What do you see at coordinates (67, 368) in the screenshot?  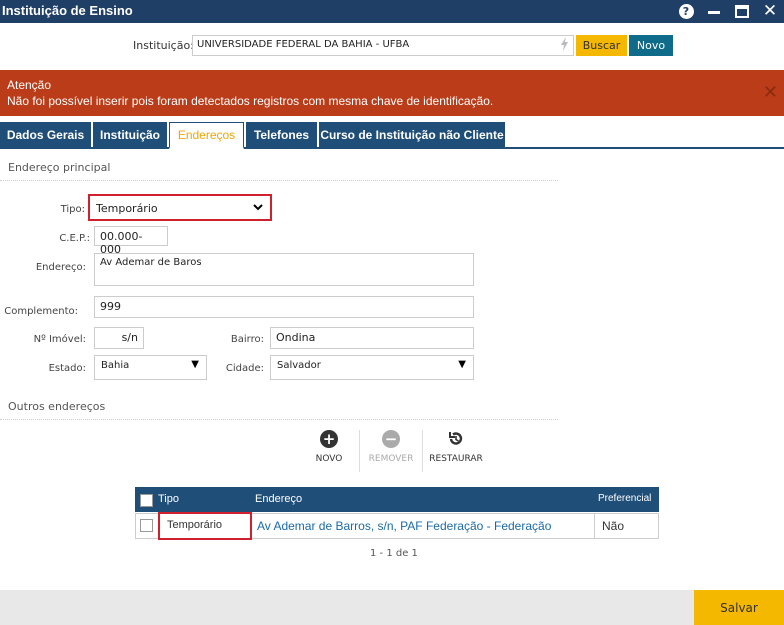 I see `estado-label: Estado:` at bounding box center [67, 368].